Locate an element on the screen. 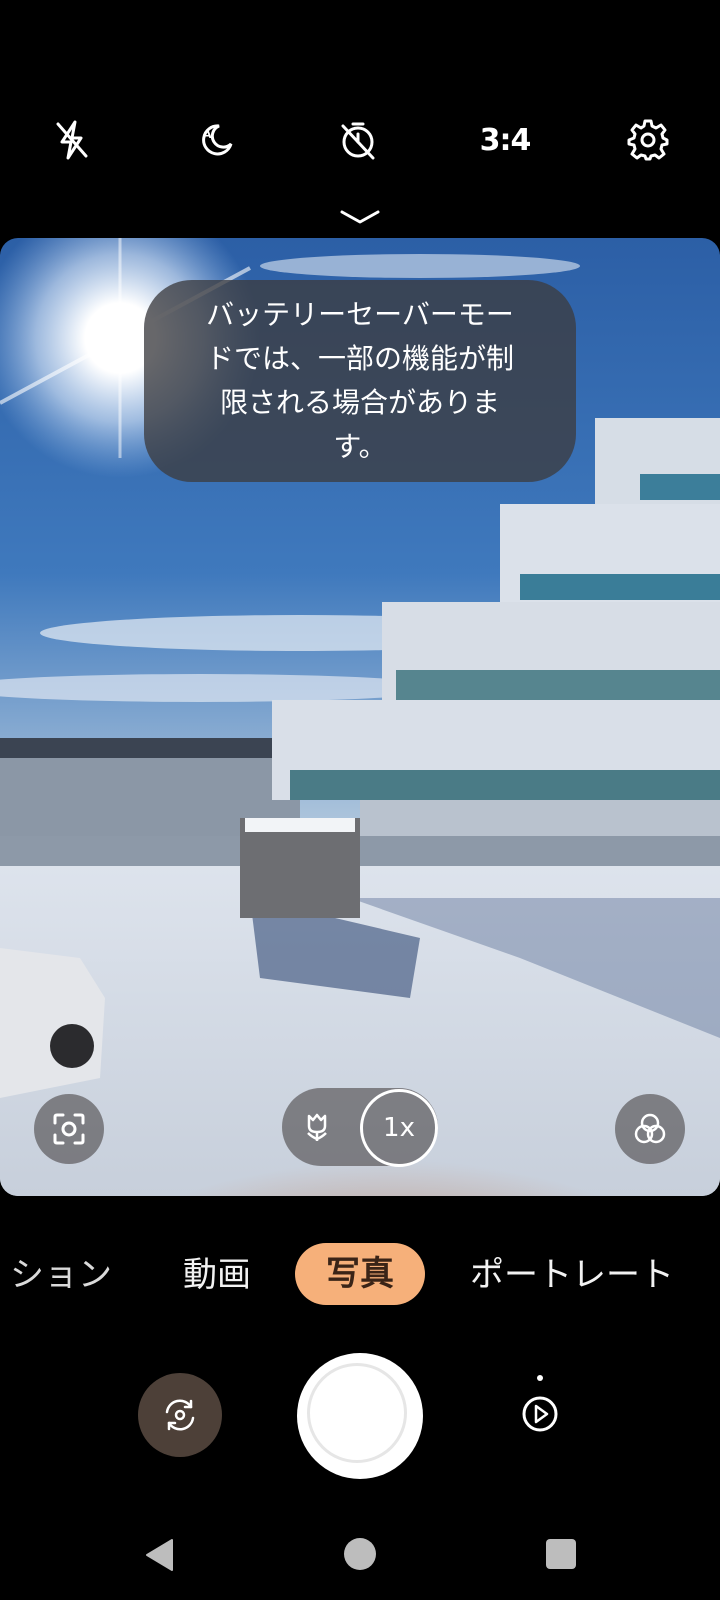 Image resolution: width=720 pixels, height=1600 pixels. mode-tab-photo: 写真 is located at coordinates (360, 1274).